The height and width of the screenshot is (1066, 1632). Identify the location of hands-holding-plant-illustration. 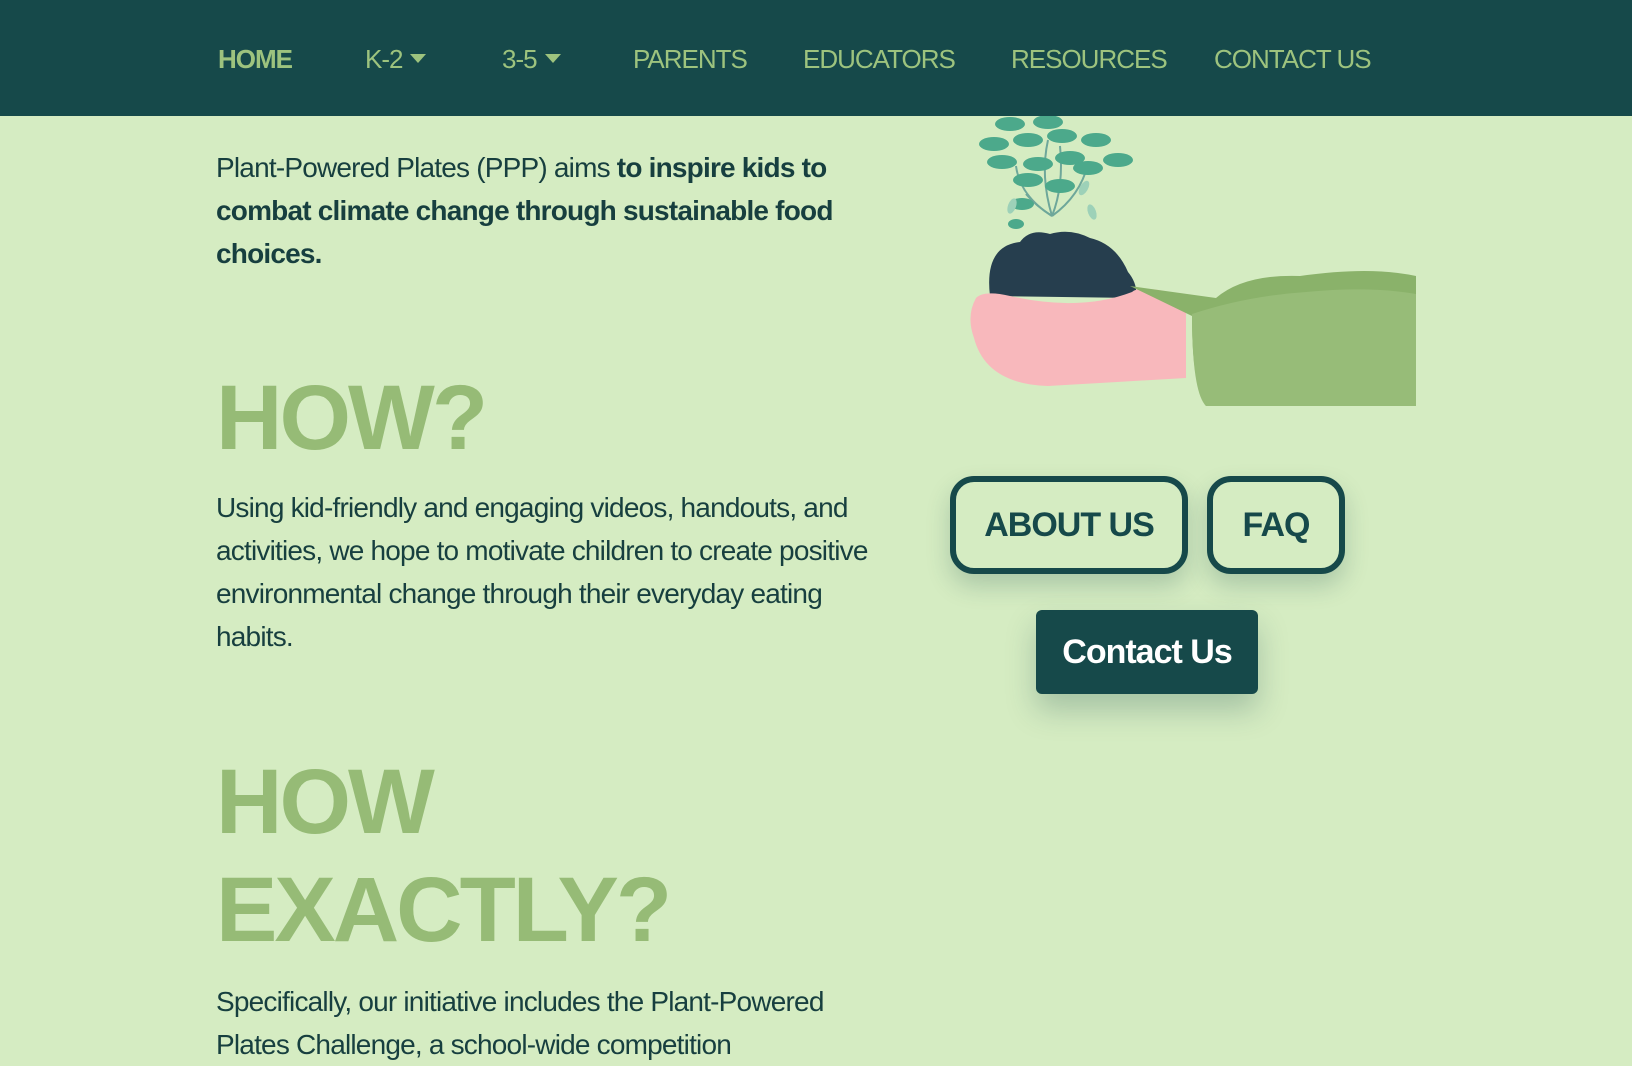
(1193, 261).